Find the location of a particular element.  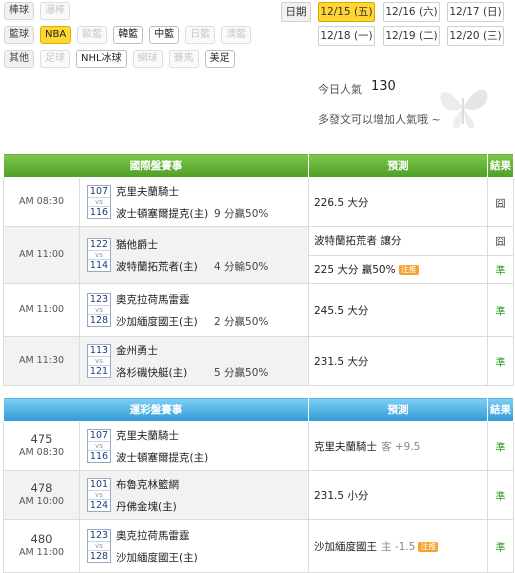

score-away: 122 is located at coordinates (99, 244).